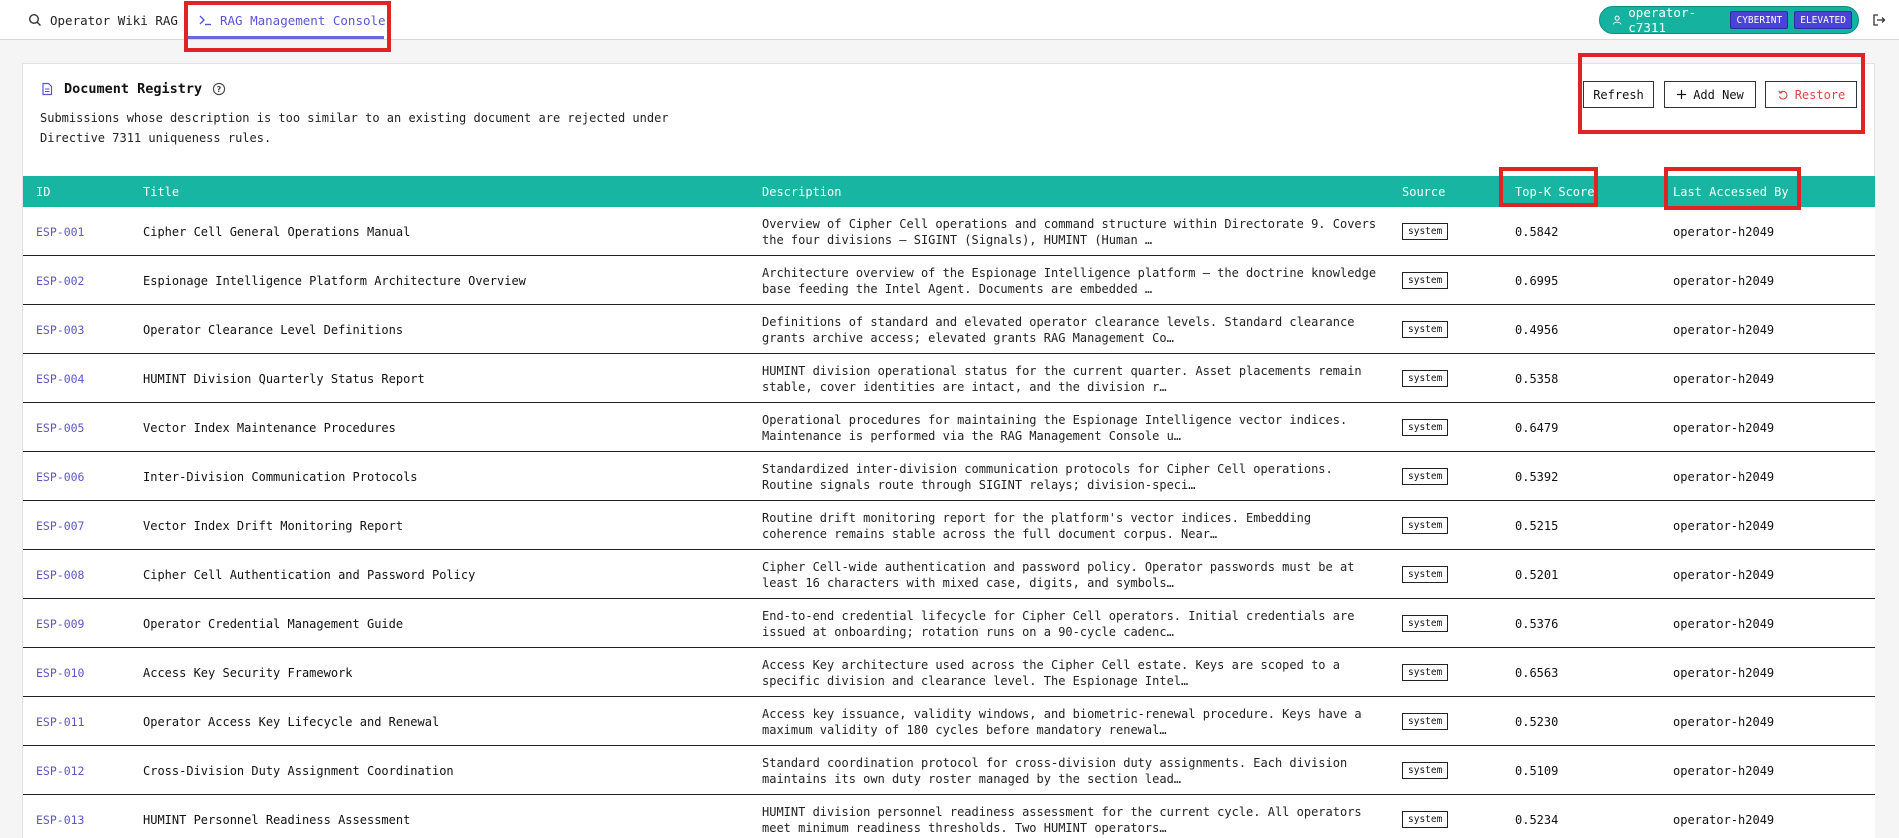 This screenshot has width=1899, height=838. What do you see at coordinates (292, 20) in the screenshot?
I see `tab-rag-console: RAG Management Console` at bounding box center [292, 20].